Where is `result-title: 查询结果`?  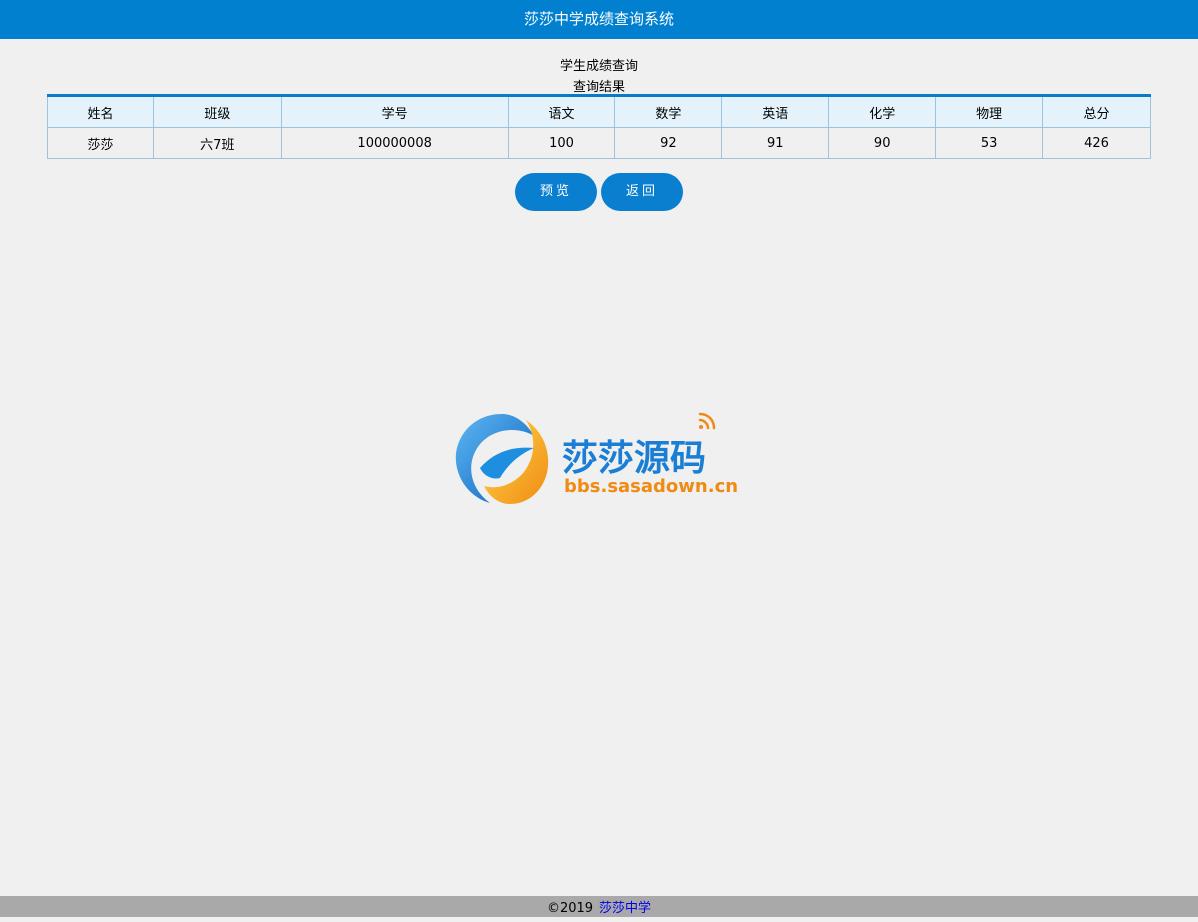
result-title: 查询结果 is located at coordinates (598, 87).